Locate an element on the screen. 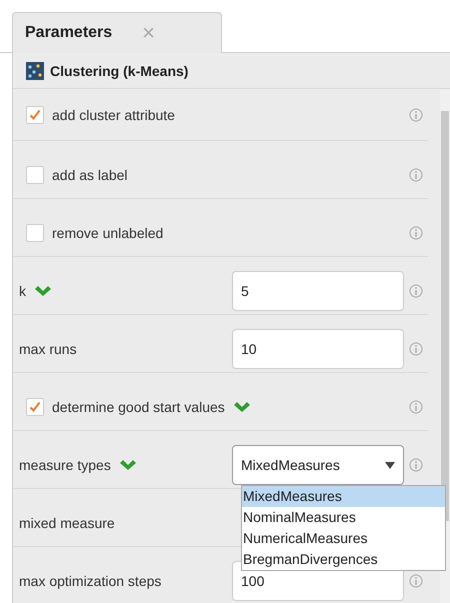 This screenshot has height=603, width=450. parameter-label: max runs is located at coordinates (48, 349).